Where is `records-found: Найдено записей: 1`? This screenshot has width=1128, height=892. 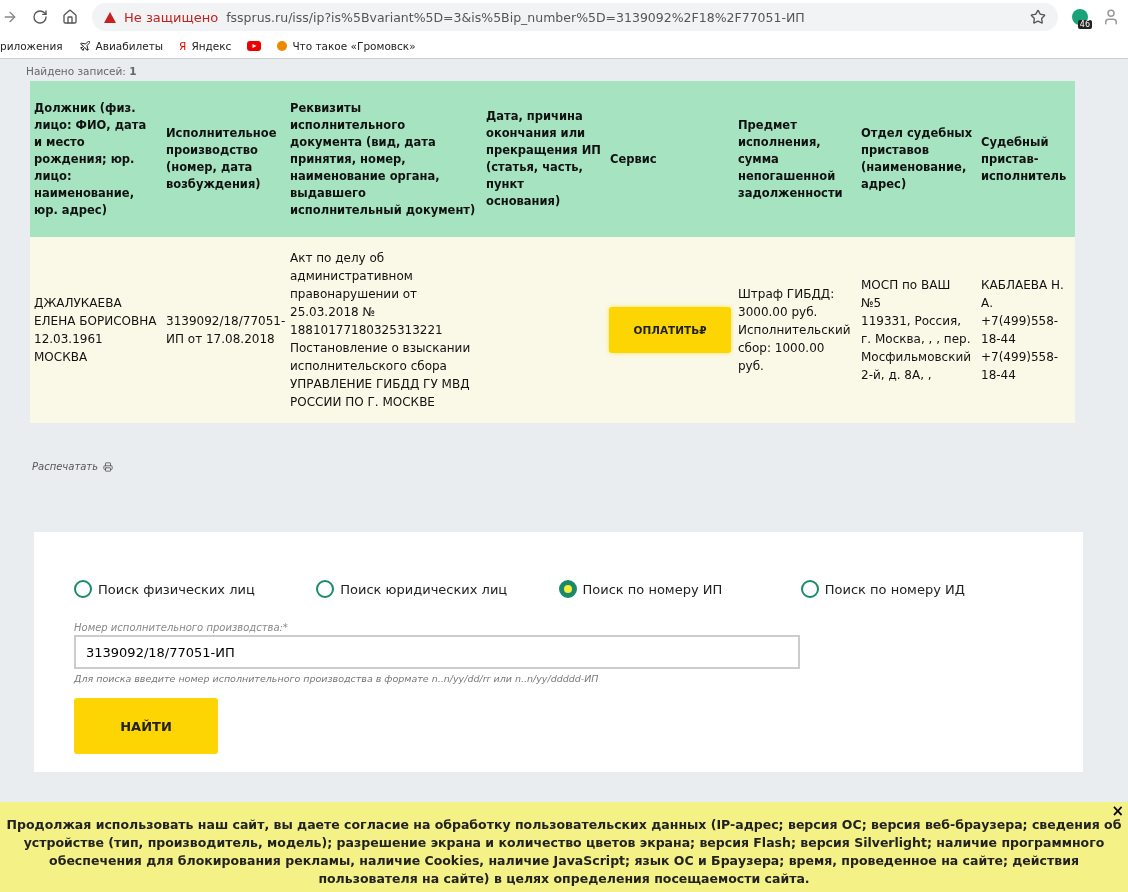 records-found: Найдено записей: 1 is located at coordinates (81, 71).